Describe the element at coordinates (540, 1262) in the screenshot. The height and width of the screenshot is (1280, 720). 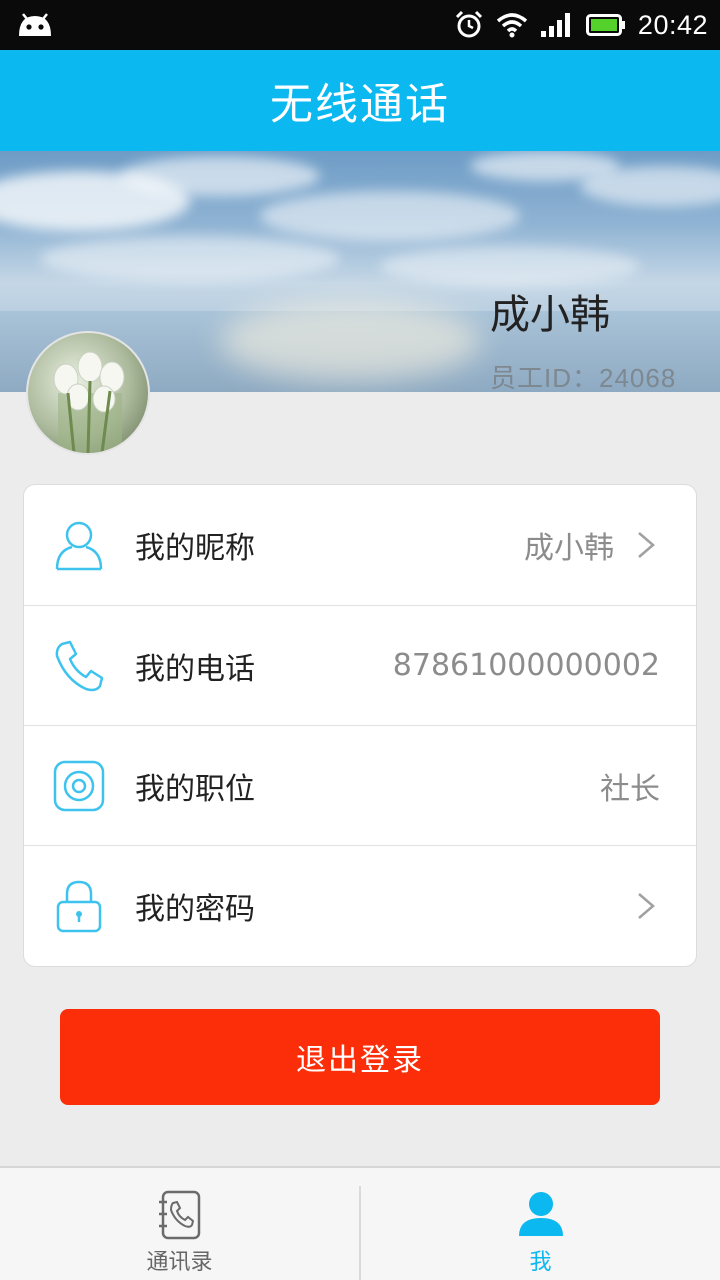
I see `tab-me-label: 我` at that location.